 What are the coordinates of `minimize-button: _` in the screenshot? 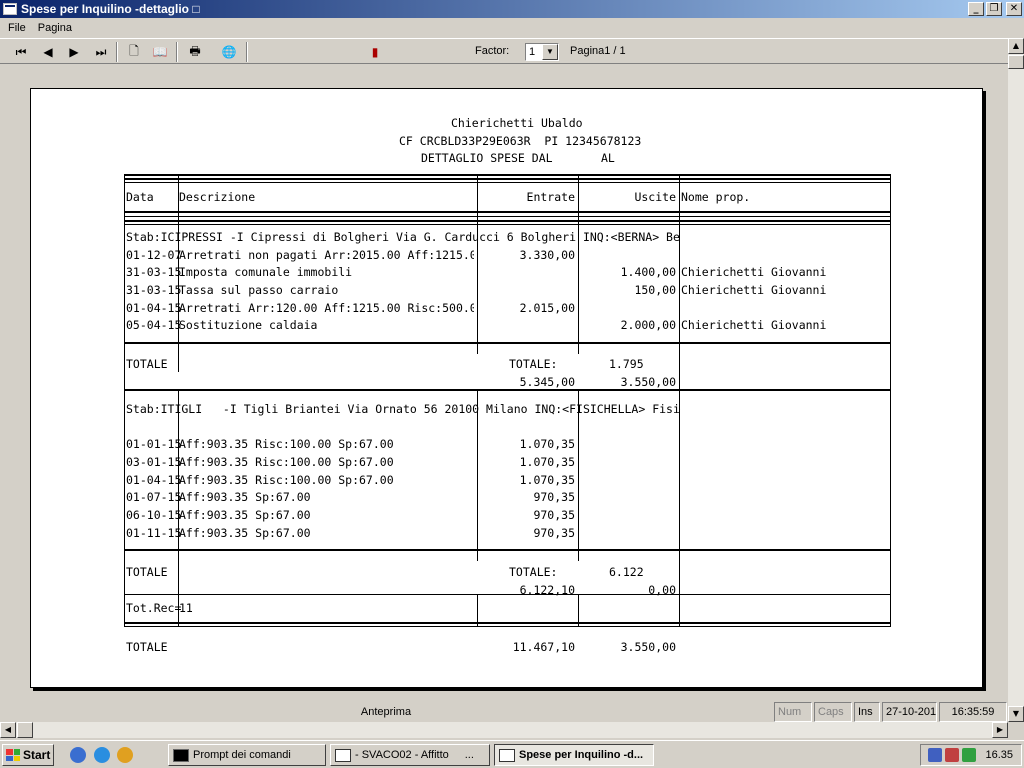 It's located at (976, 9).